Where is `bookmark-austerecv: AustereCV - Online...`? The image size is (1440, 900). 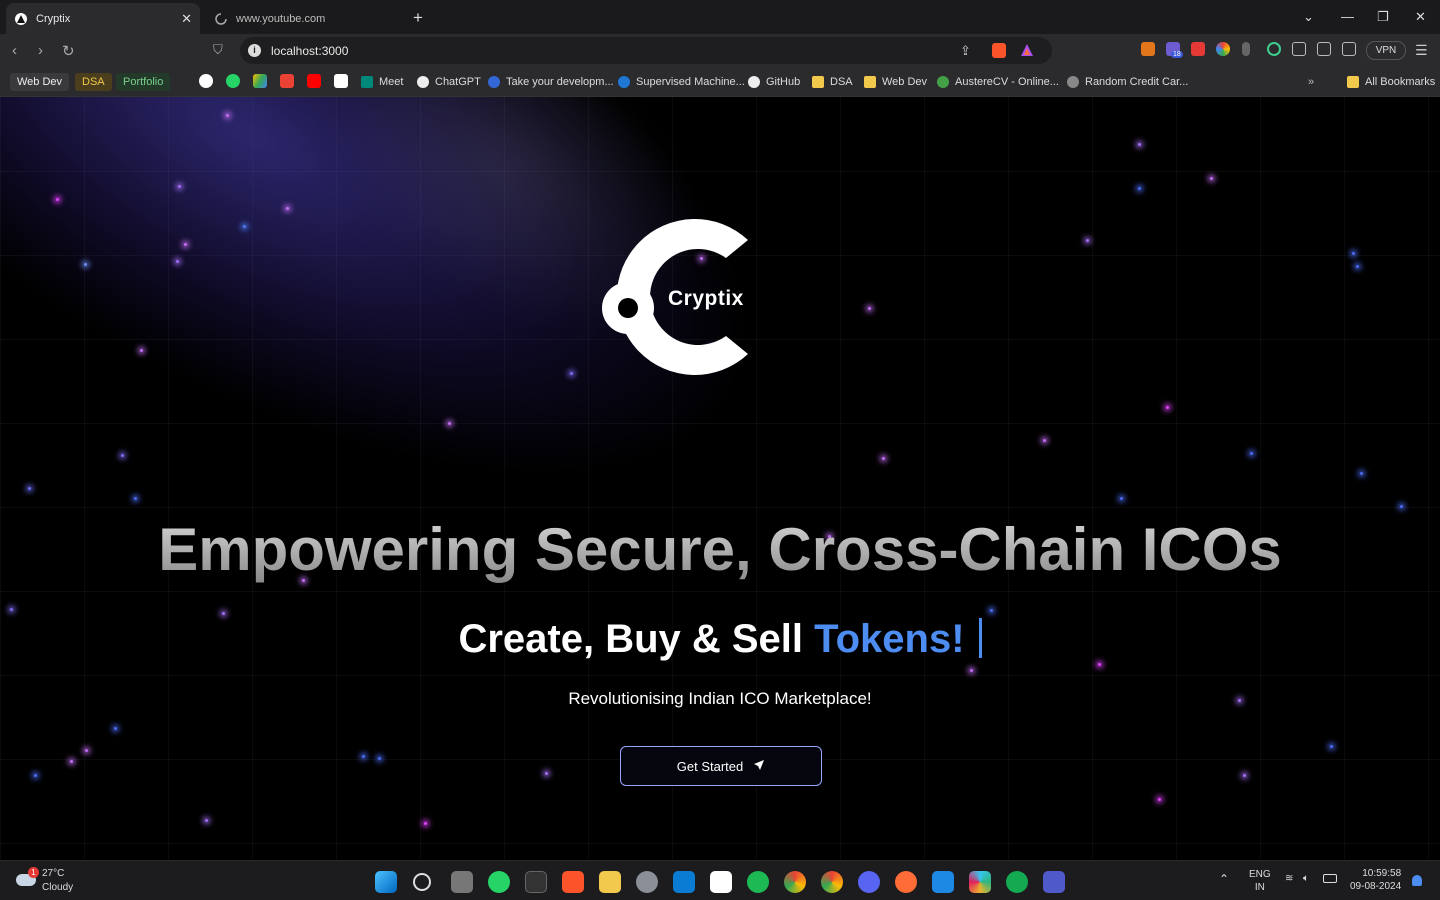
bookmark-austerecv: AustereCV - Online... is located at coordinates (998, 82).